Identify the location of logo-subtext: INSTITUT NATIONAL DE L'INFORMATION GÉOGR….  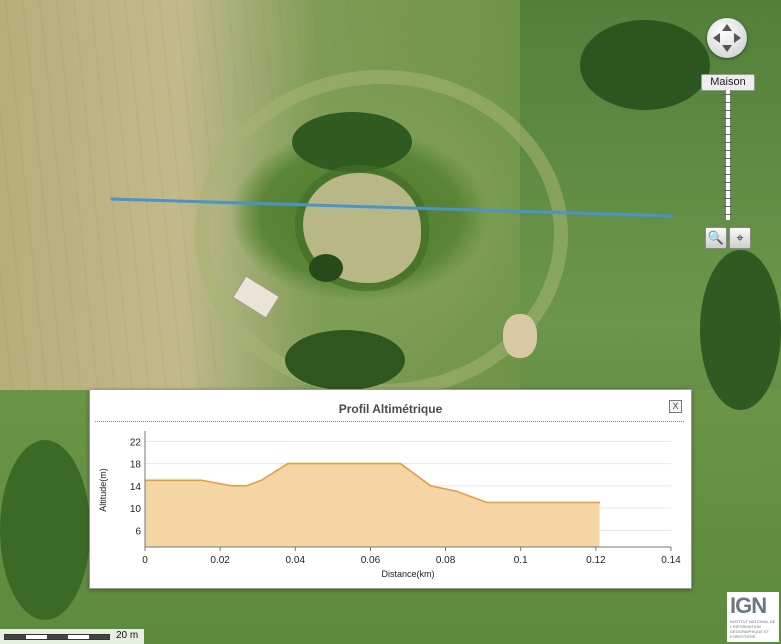
(753, 629).